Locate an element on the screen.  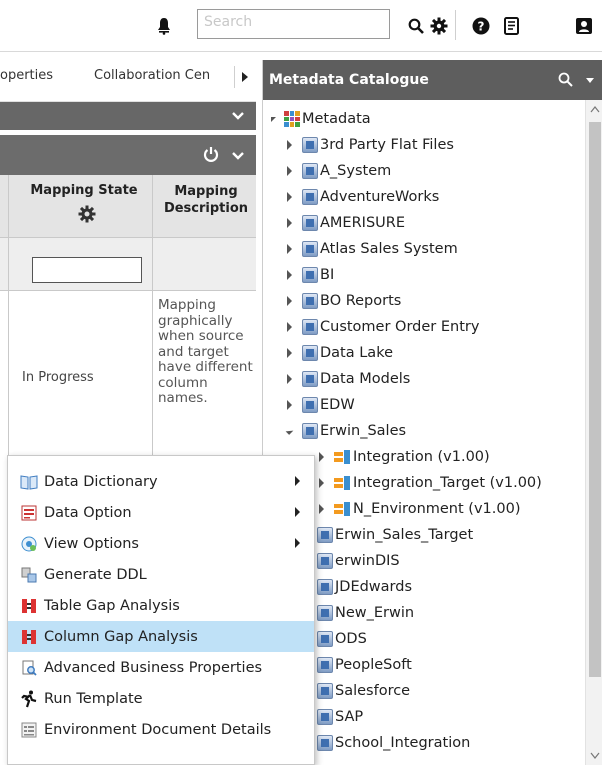
menu-item-label: Data Option is located at coordinates (88, 512).